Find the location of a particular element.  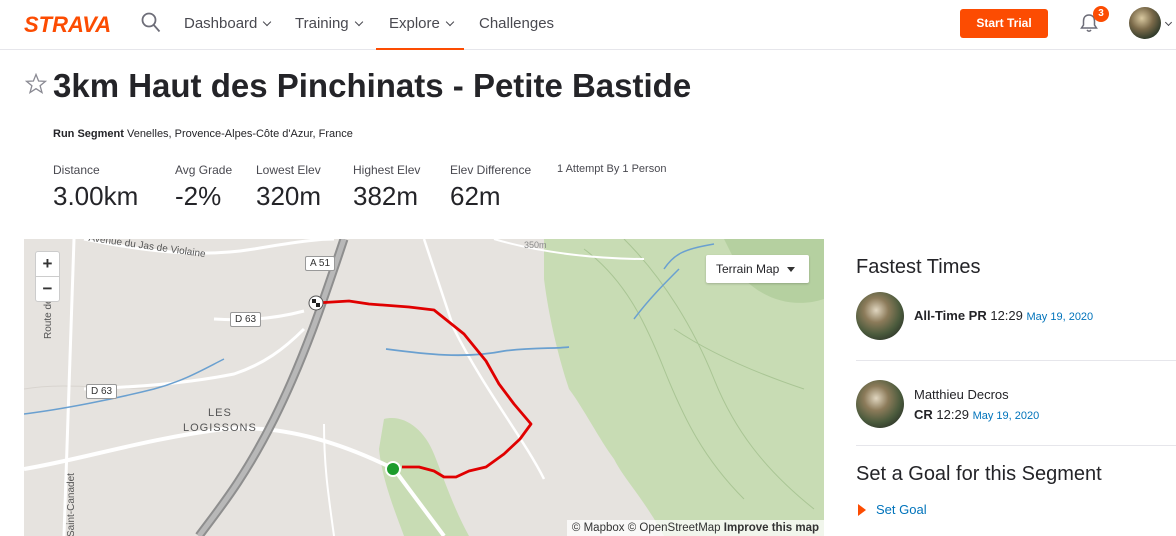

mapbox-link: © Mapbox is located at coordinates (598, 528).